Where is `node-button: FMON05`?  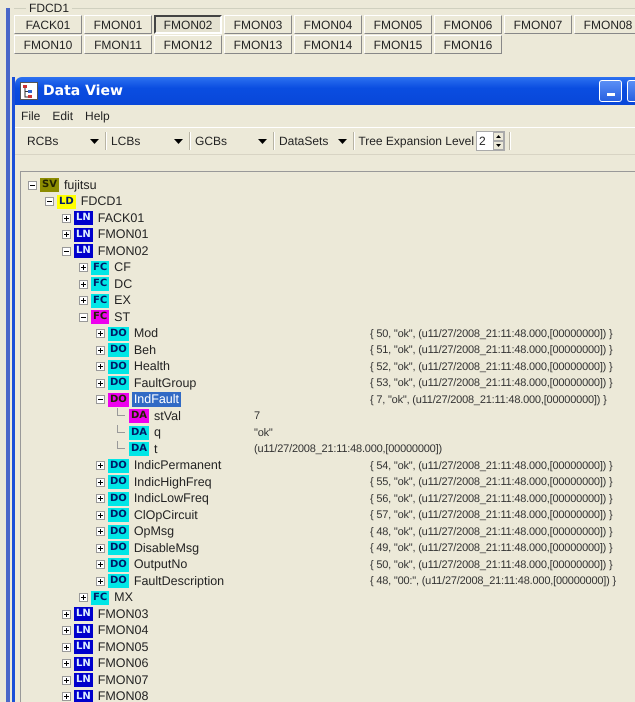 node-button: FMON05 is located at coordinates (398, 24).